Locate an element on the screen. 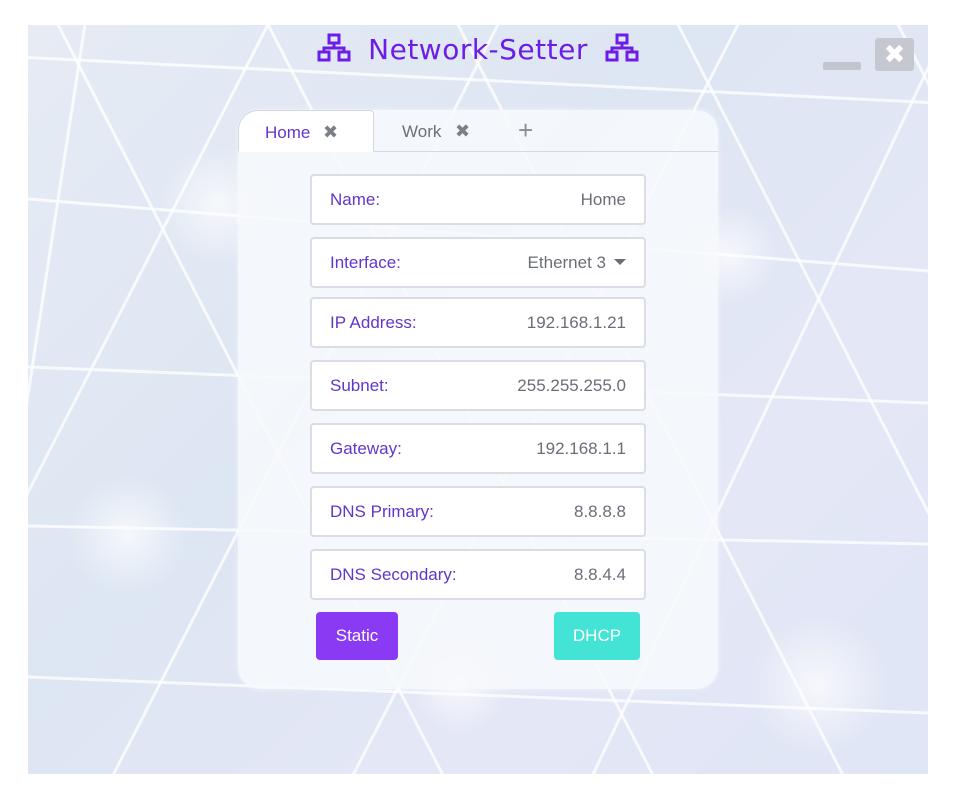  static-button: Static is located at coordinates (357, 636).